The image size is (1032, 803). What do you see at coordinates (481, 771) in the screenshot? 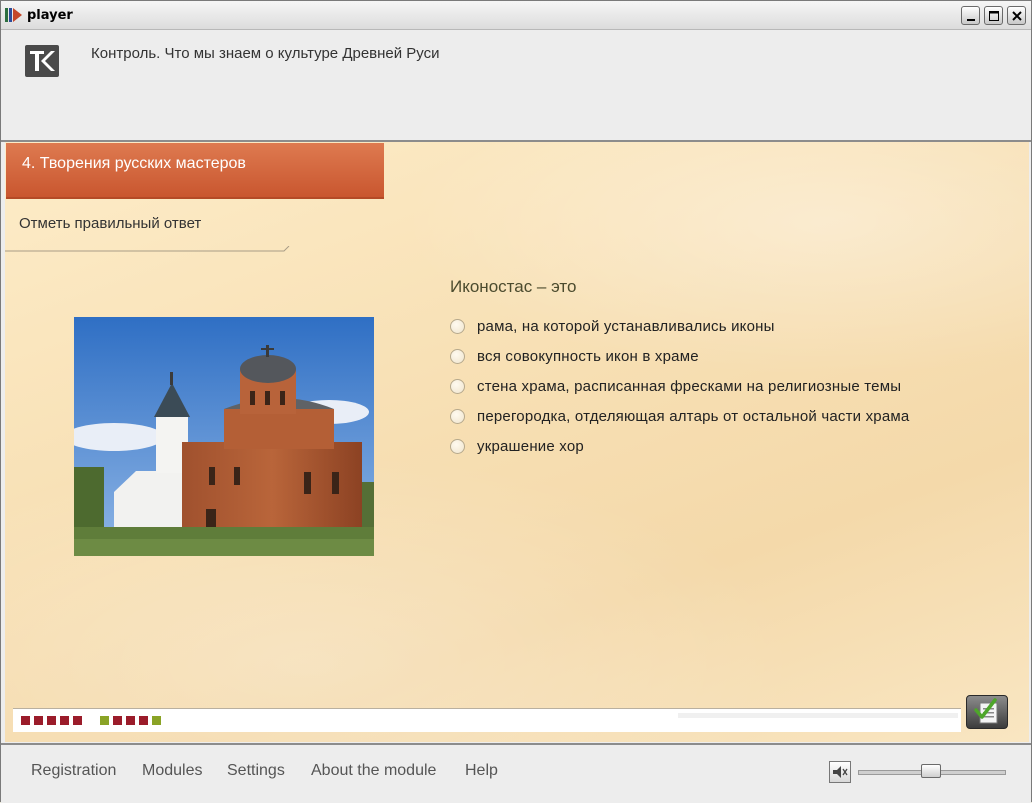
I see `menu-help: Help` at bounding box center [481, 771].